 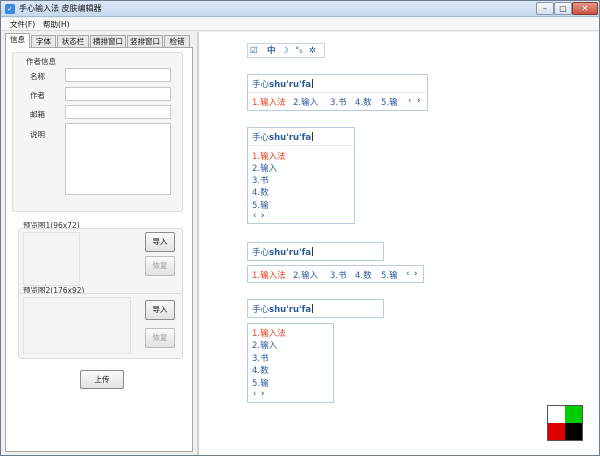 I want to click on author-info-title: 作者信息, so click(x=41, y=61).